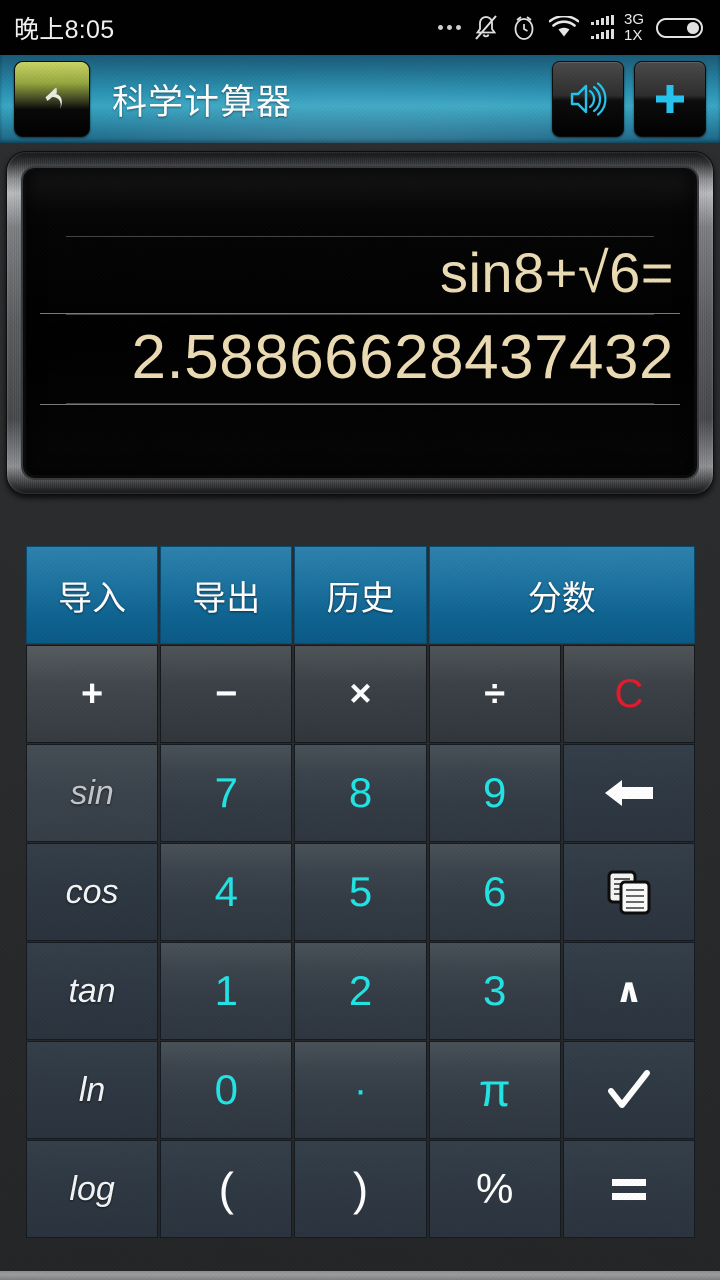  I want to click on clear-button: C, so click(628, 694).